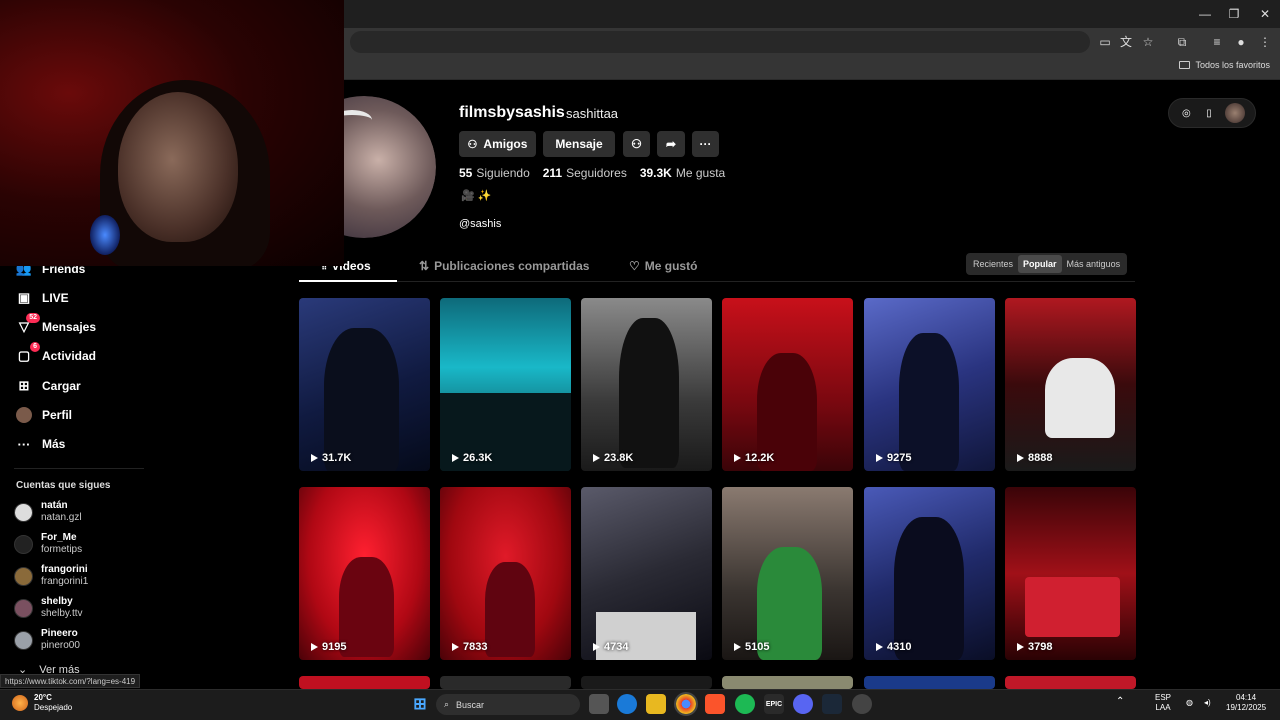  Describe the element at coordinates (1126, 42) in the screenshot. I see `translate-icon: 文` at that location.